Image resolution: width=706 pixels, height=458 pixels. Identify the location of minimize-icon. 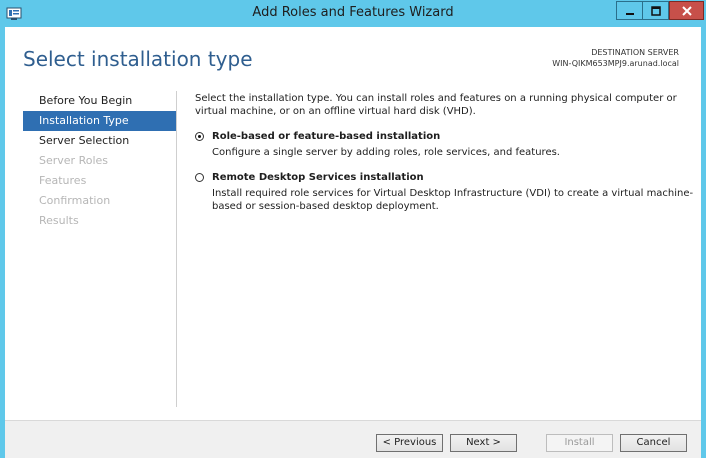
(629, 13).